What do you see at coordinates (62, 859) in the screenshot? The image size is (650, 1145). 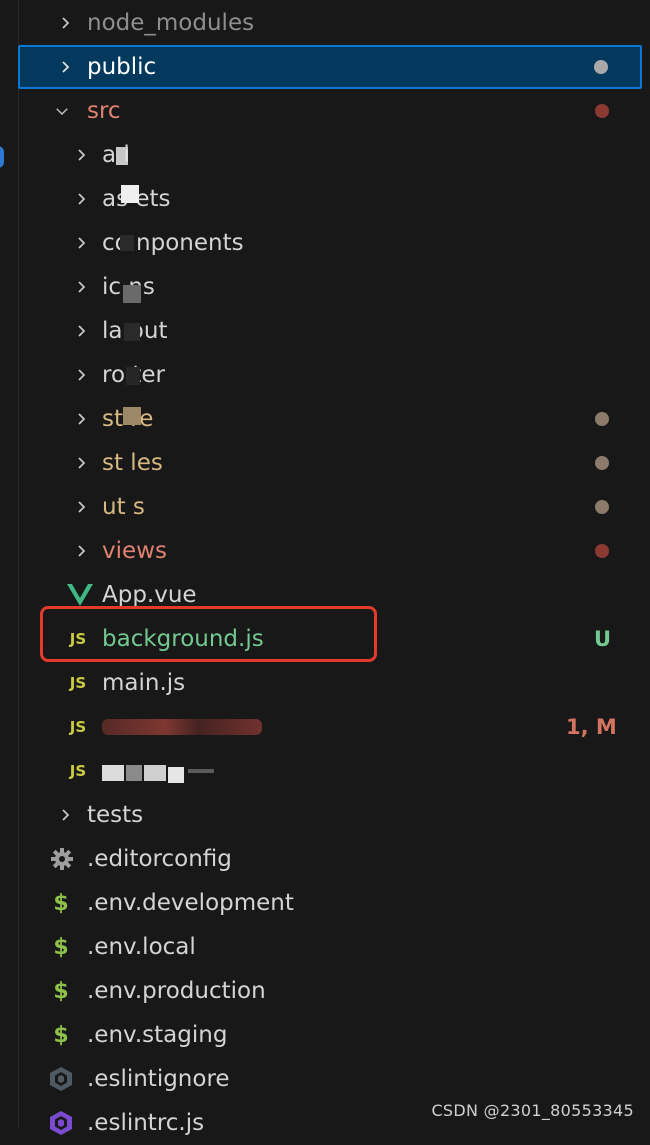 I see `gear-icon` at bounding box center [62, 859].